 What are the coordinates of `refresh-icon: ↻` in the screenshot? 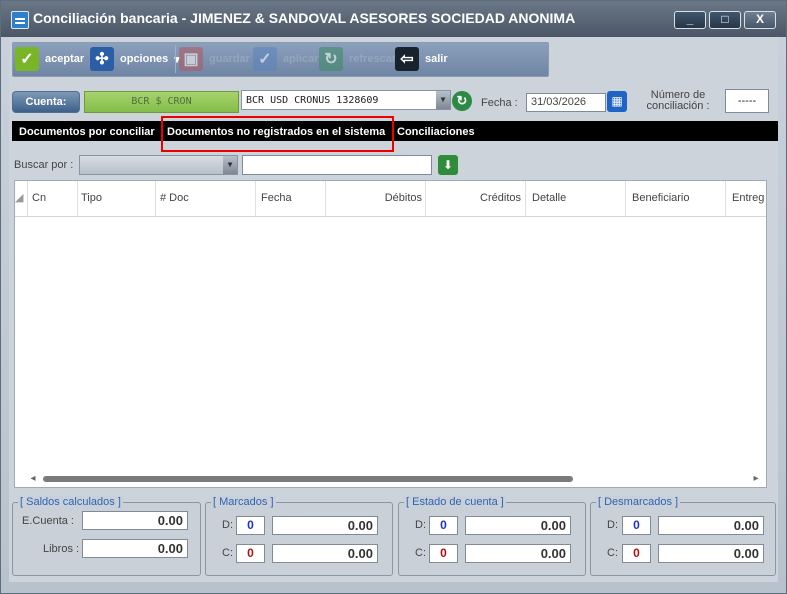 It's located at (331, 59).